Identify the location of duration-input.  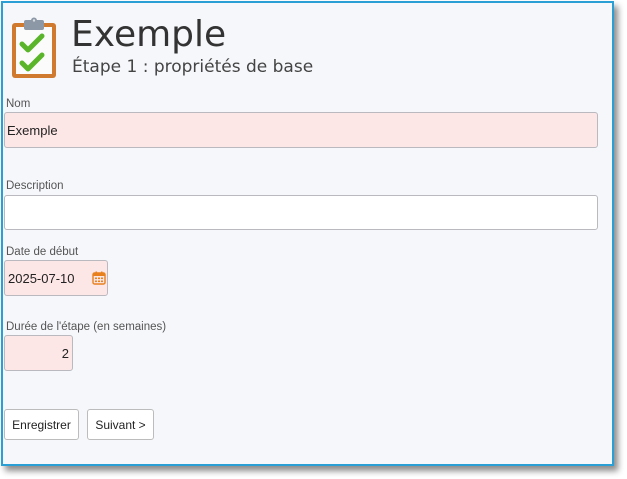
(38, 353).